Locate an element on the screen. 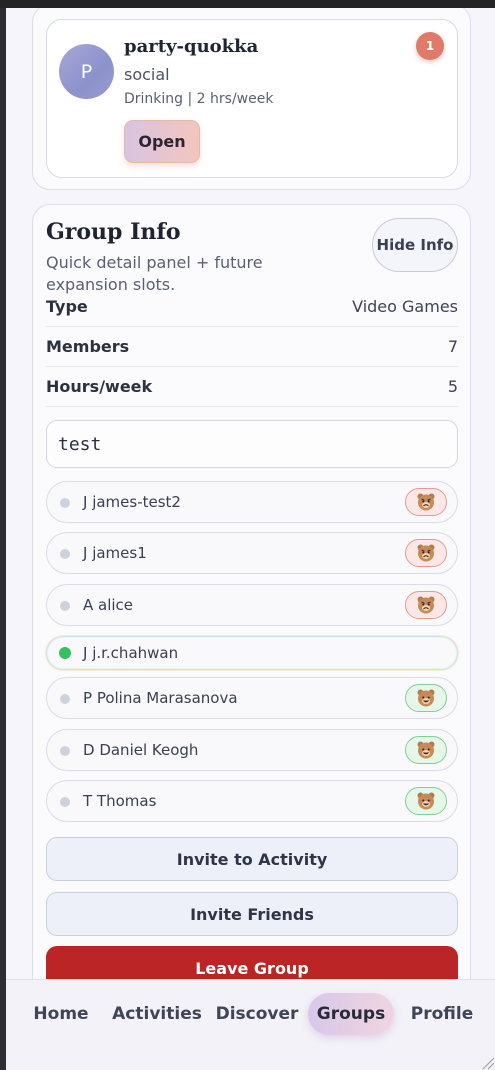 The width and height of the screenshot is (495, 1070). member-row: T Thomas is located at coordinates (252, 801).